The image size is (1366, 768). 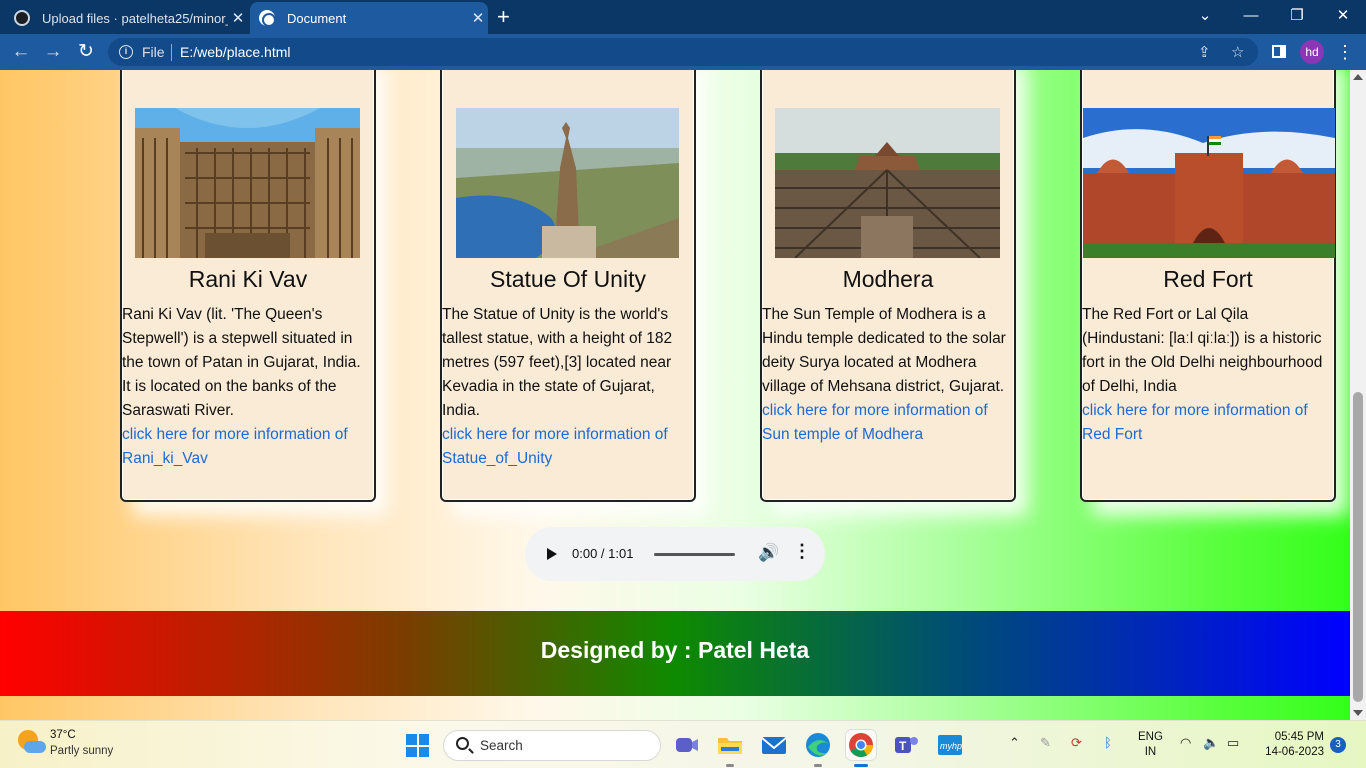 What do you see at coordinates (32, 744) in the screenshot?
I see `weather-icon` at bounding box center [32, 744].